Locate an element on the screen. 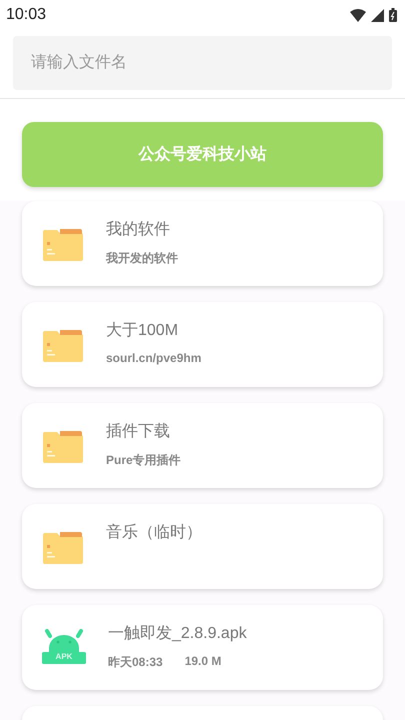 The height and width of the screenshot is (720, 405). file-subtitle: 我开发的软件 is located at coordinates (142, 258).